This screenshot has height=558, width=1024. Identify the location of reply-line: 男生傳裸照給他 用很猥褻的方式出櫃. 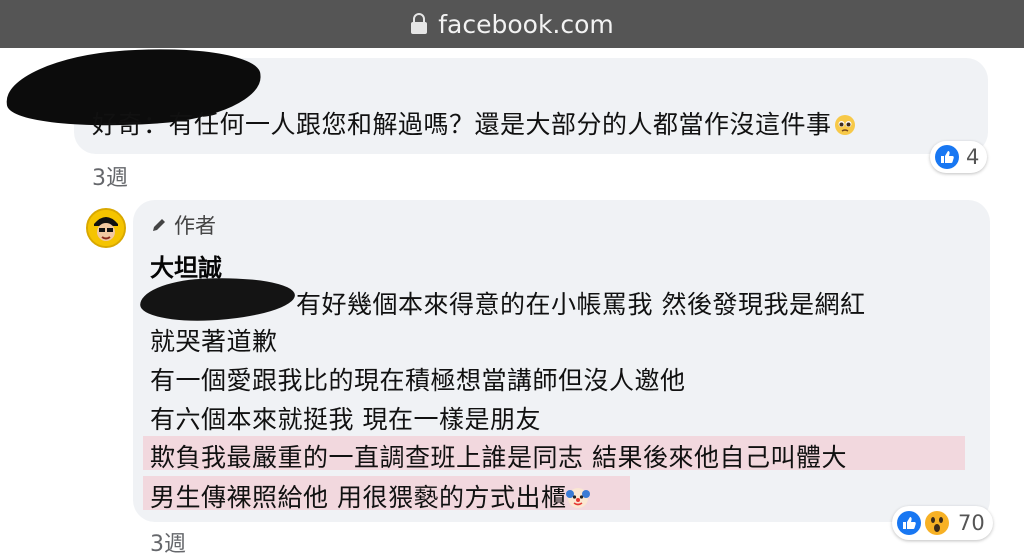
(370, 496).